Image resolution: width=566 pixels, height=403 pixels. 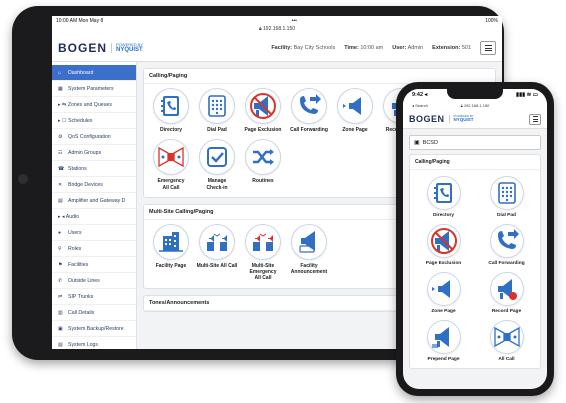 I want to click on tile-label: Record Page, so click(x=506, y=311).